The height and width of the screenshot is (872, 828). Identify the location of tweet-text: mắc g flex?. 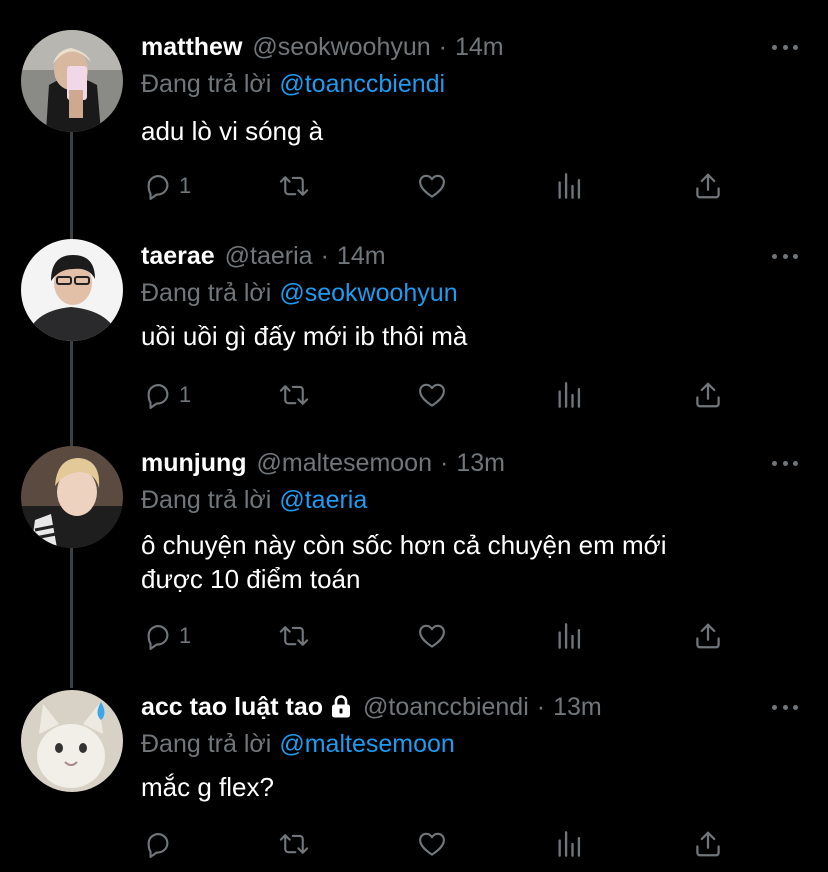
(207, 787).